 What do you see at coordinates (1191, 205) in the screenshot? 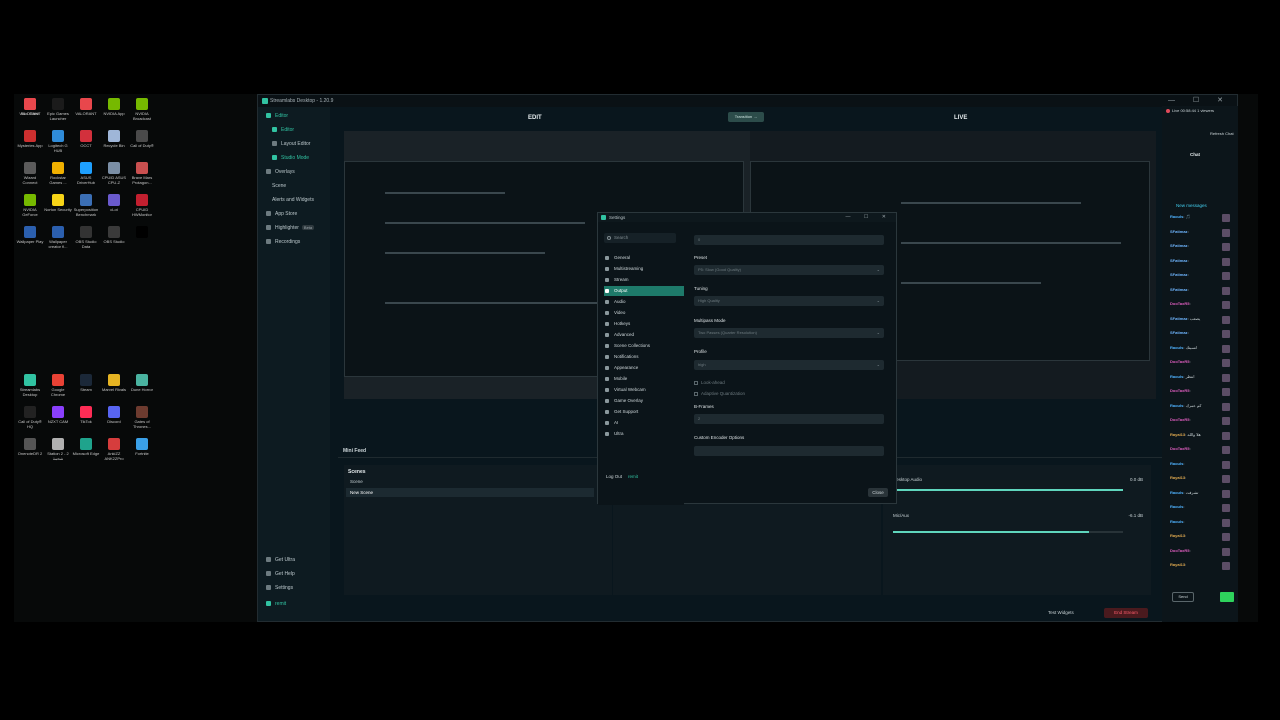
I see `new-messages-banner: New messages` at bounding box center [1191, 205].